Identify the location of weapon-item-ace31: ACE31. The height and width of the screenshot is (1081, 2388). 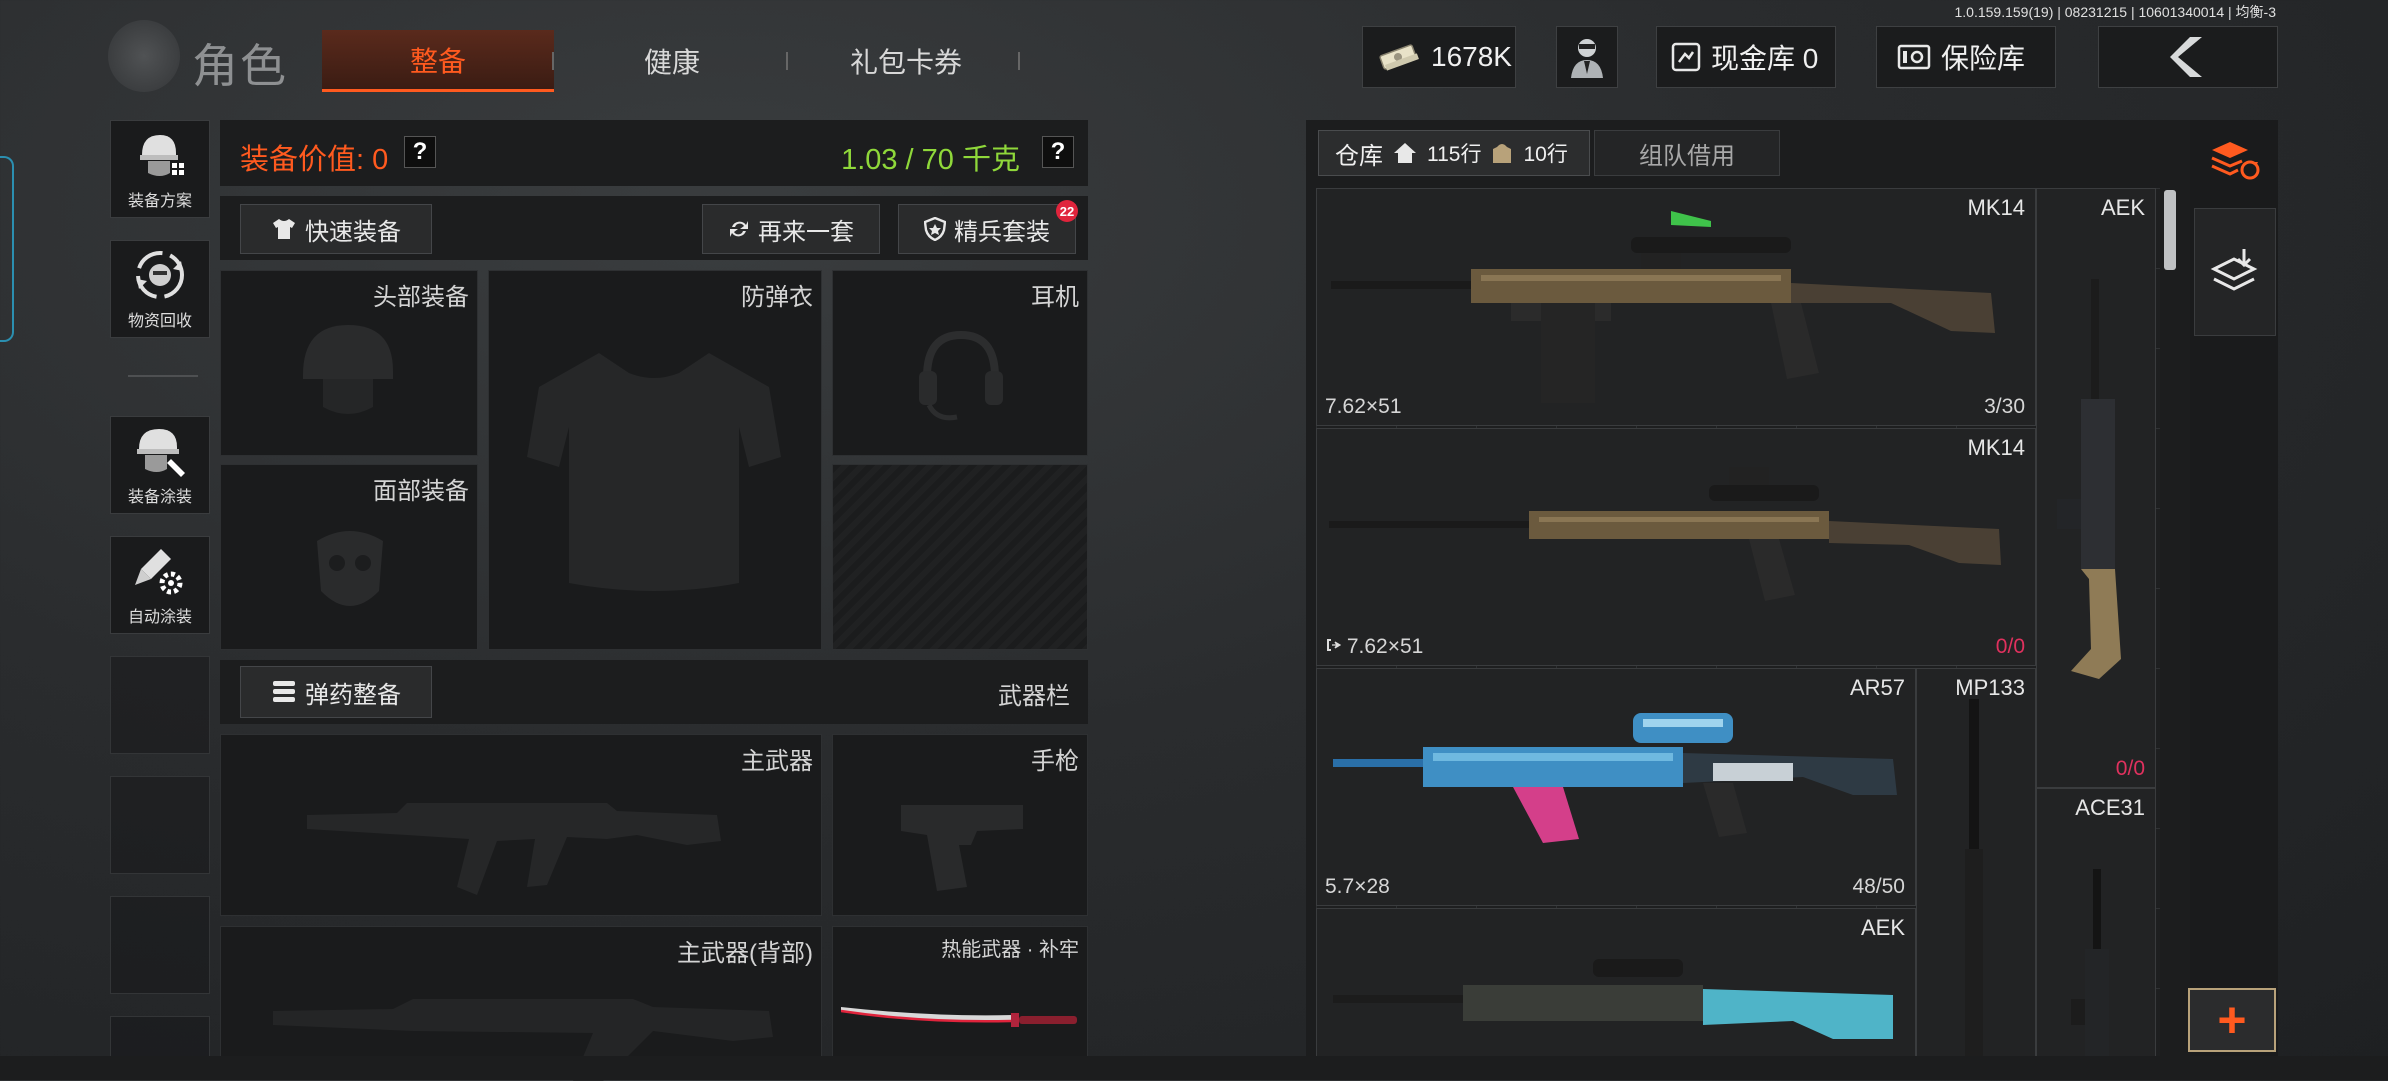
(2096, 924).